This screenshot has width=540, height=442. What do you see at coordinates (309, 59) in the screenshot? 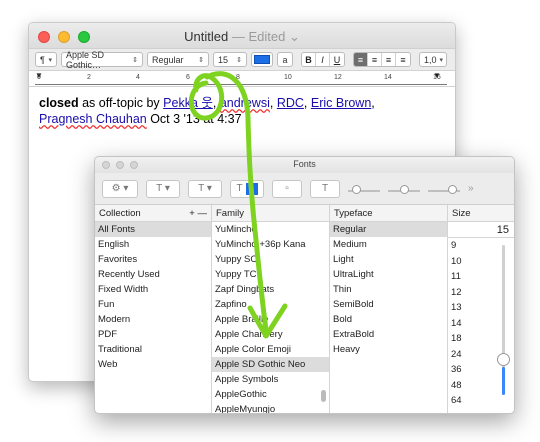
I see `bold-button: B` at bounding box center [309, 59].